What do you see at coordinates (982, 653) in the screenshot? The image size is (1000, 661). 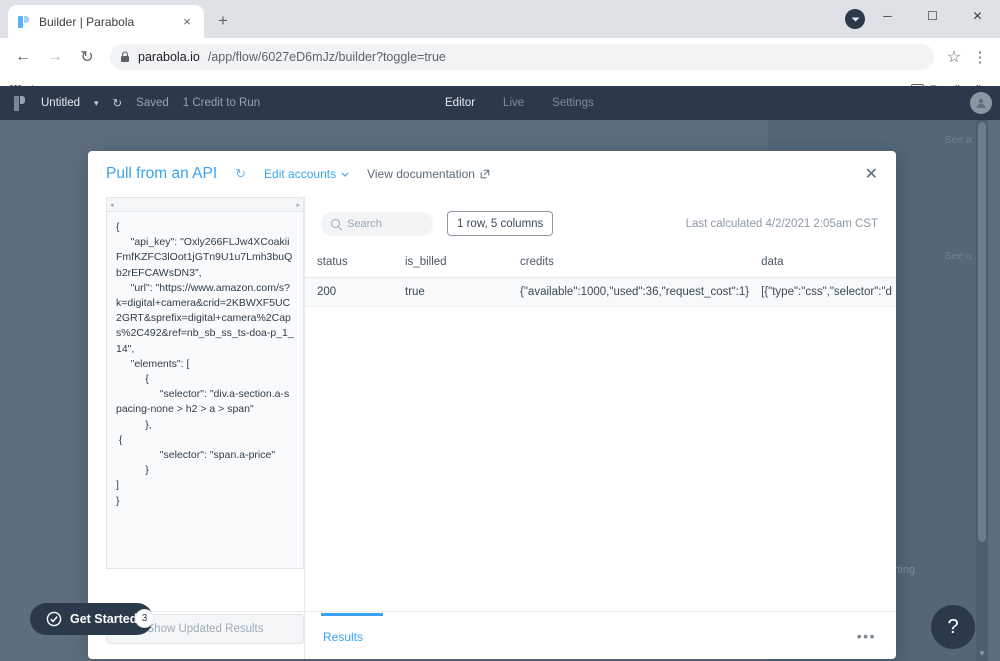 I see `scroll-down-icon: ▾` at bounding box center [982, 653].